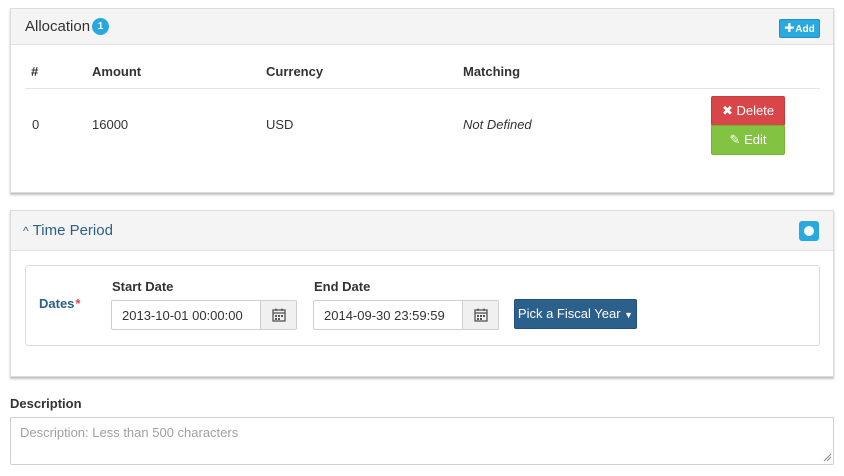 The height and width of the screenshot is (476, 844). I want to click on end-date-input, so click(388, 315).